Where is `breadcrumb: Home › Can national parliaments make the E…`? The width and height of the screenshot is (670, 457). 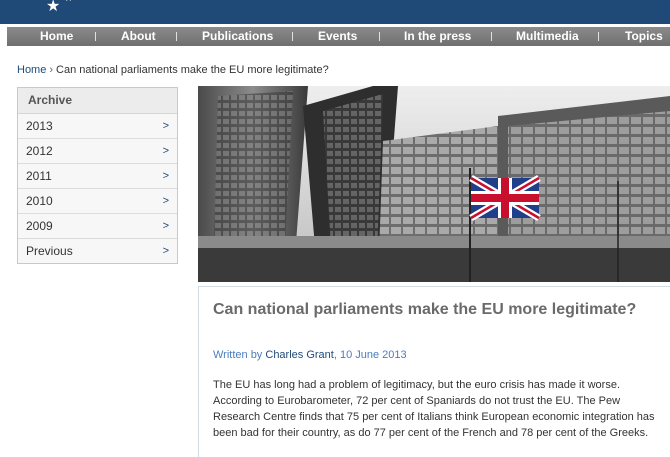 breadcrumb: Home › Can national parliaments make the E… is located at coordinates (173, 70).